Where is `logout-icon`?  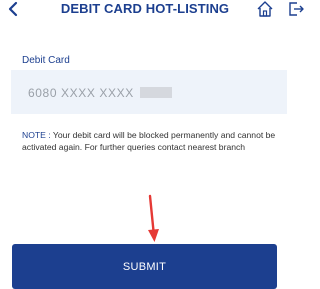
logout-icon is located at coordinates (296, 9).